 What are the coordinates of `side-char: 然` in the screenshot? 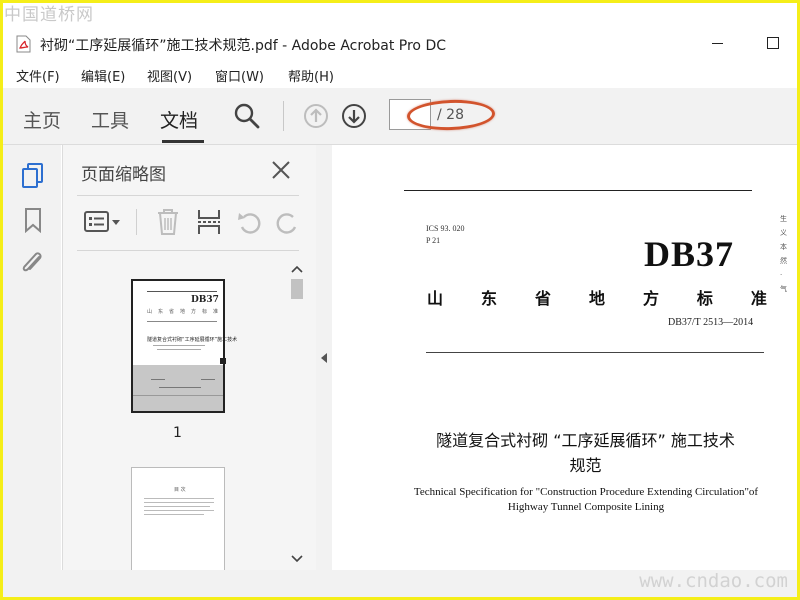 It's located at (783, 261).